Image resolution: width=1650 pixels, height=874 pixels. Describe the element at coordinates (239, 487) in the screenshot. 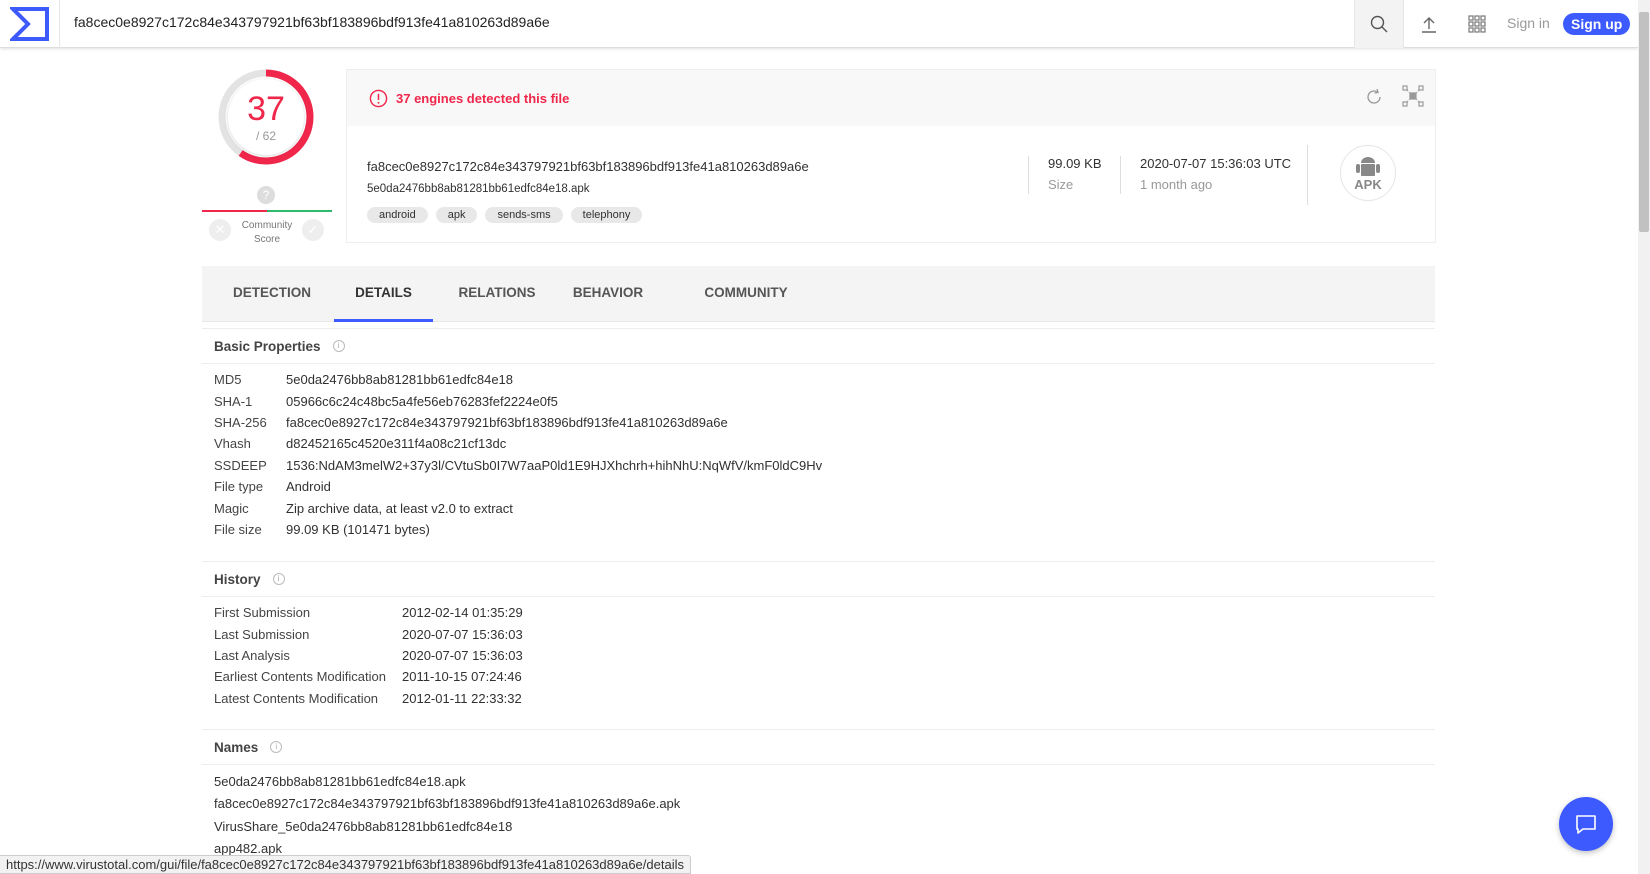

I see `property-label: File type` at that location.